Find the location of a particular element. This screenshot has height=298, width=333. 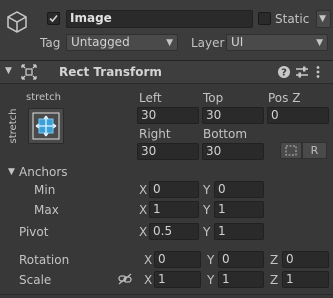

static-dropdown: ▼ is located at coordinates (323, 19).